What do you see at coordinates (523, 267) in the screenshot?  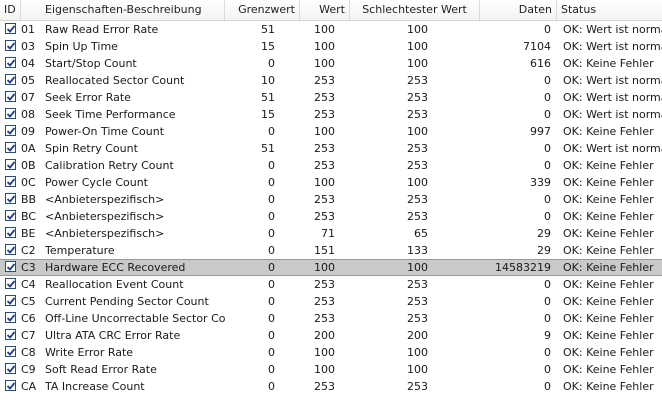 I see `attribute-raw: 14583219` at bounding box center [523, 267].